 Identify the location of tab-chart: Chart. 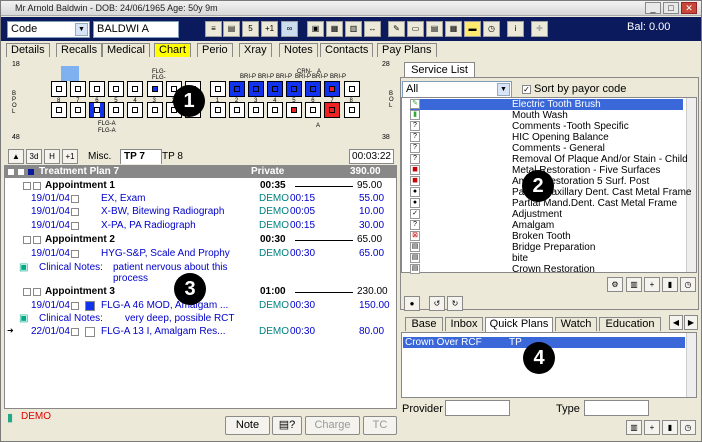
(172, 50).